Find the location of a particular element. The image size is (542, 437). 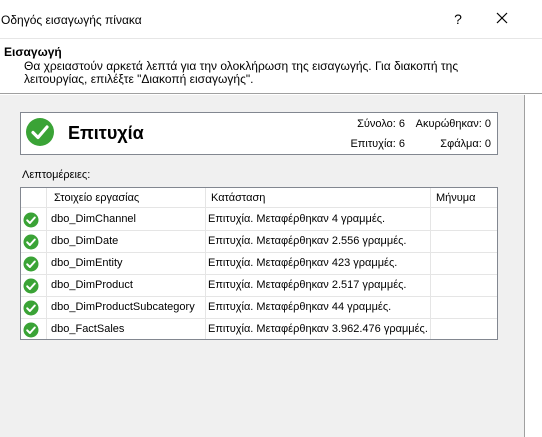

row-status: Επιτυχία. Μεταφέρθηκαν 423 γραμμές. is located at coordinates (303, 263).